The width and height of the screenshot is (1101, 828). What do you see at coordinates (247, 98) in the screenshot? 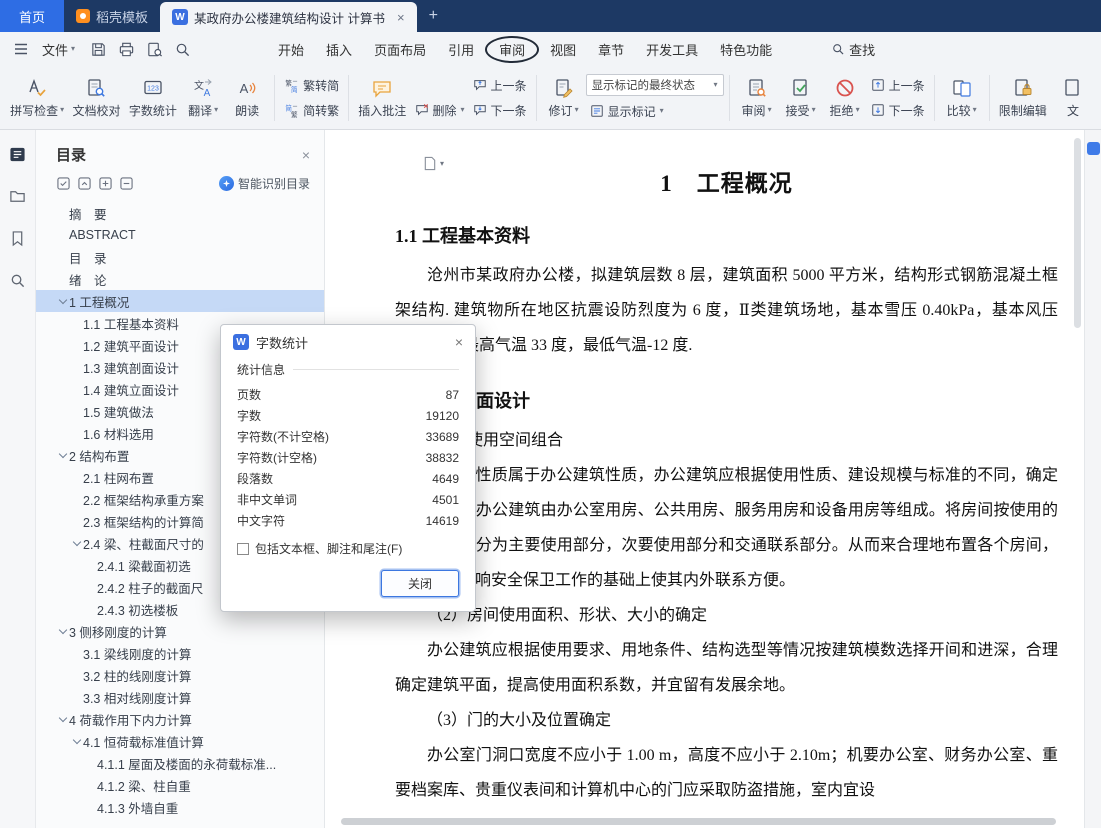
I see `read-aloud-button: A 朗读` at bounding box center [247, 98].